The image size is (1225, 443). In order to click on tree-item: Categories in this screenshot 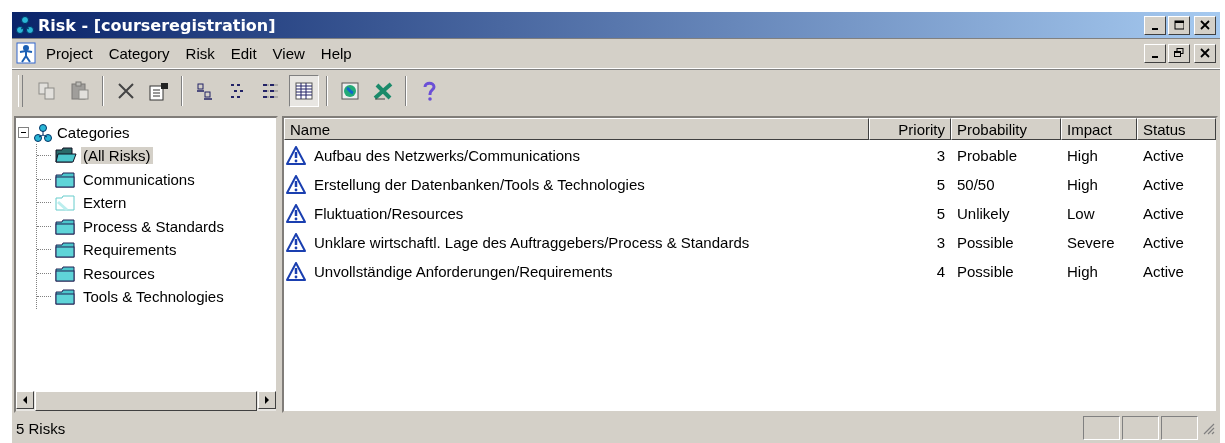, I will do `click(93, 132)`.